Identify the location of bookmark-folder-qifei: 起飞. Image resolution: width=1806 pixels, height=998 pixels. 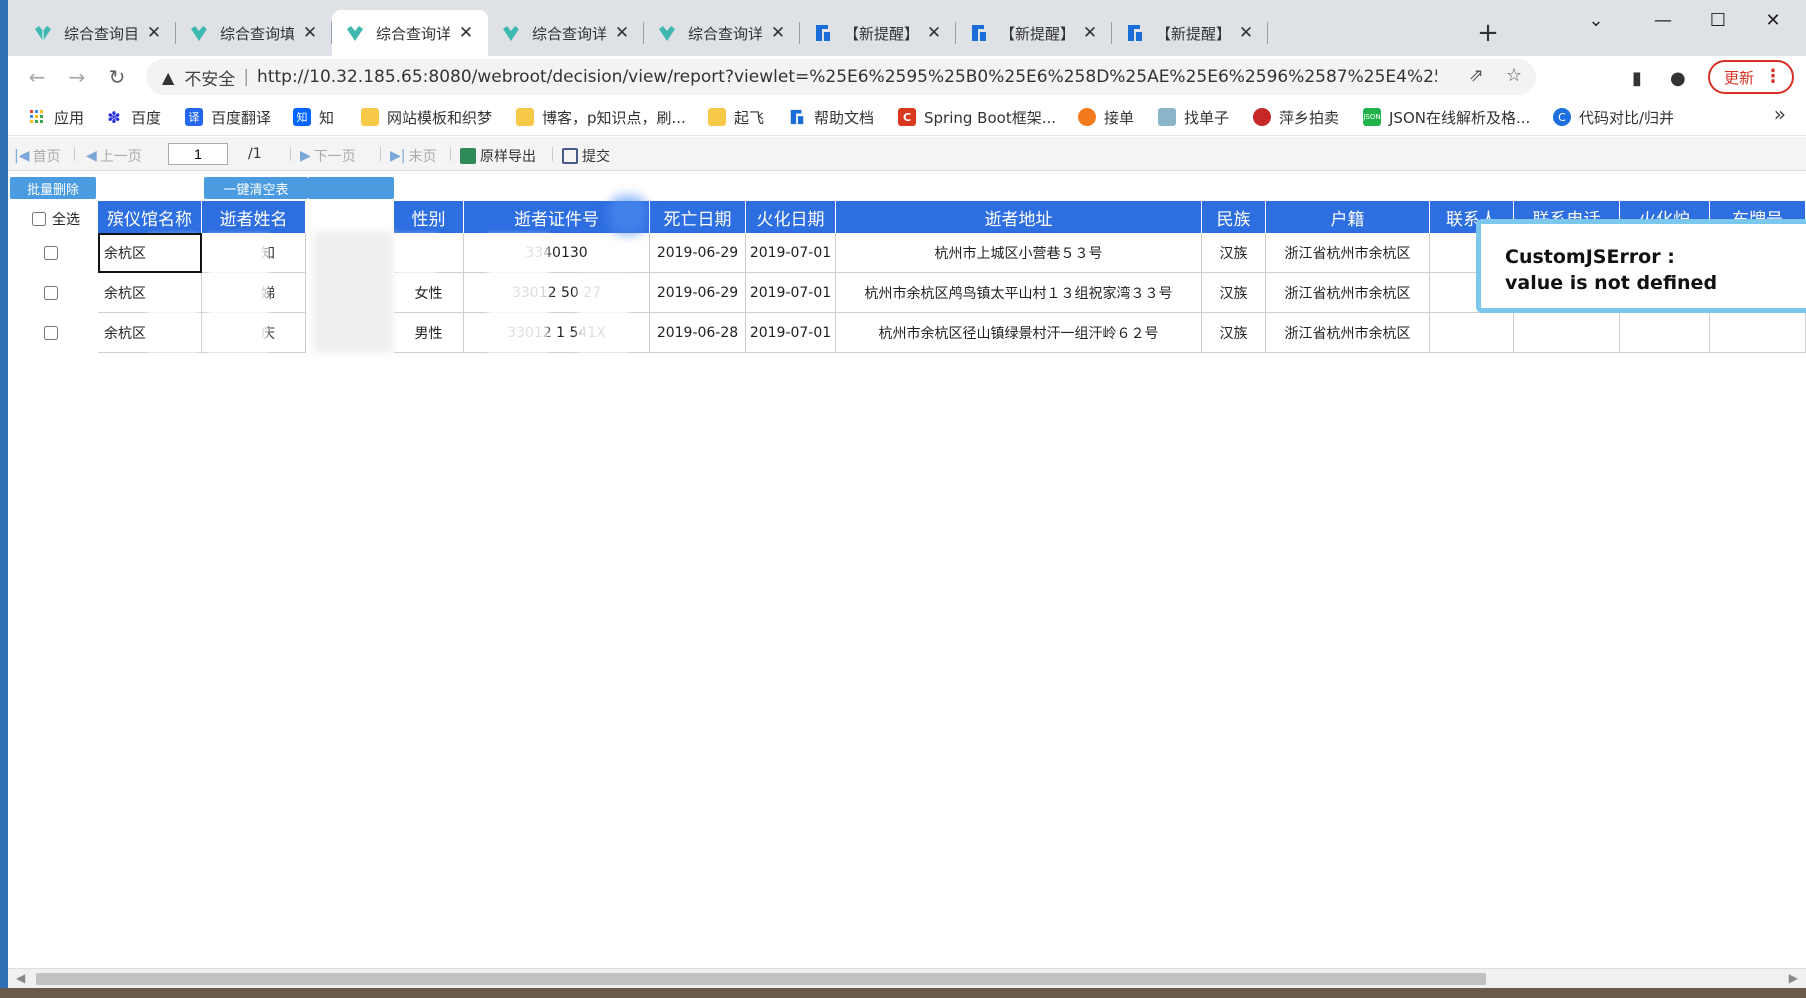
(736, 117).